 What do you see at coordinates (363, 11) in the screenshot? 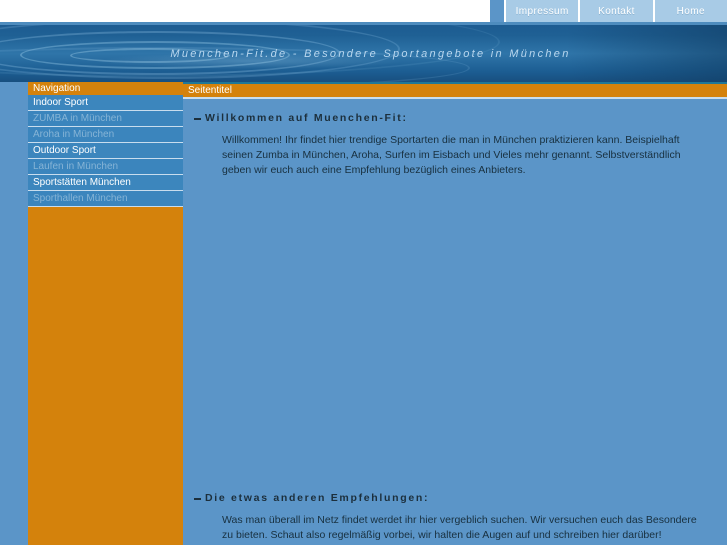
I see `top-bar: Impressum Kontakt Home` at bounding box center [363, 11].